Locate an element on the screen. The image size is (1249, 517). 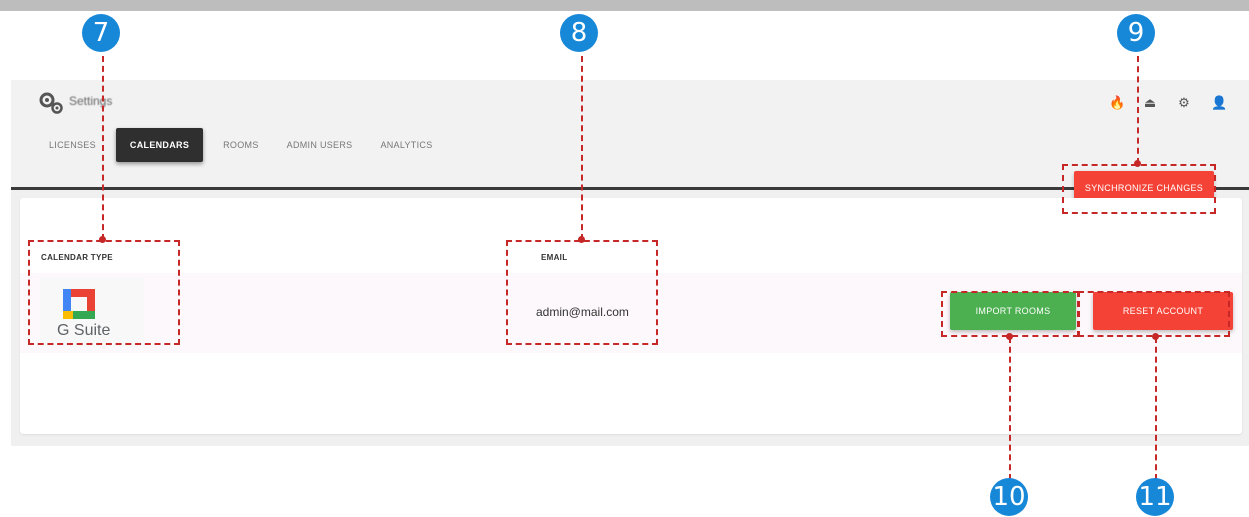
settings-gear-icon is located at coordinates (51, 103).